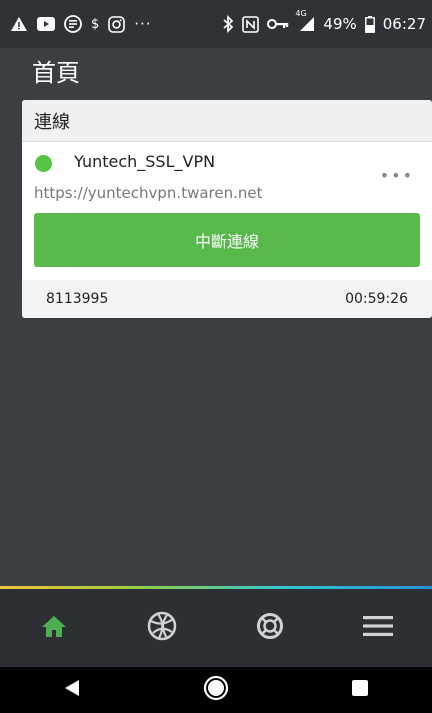 This screenshot has width=432, height=713. Describe the element at coordinates (228, 24) in the screenshot. I see `bluetooth-icon` at that location.